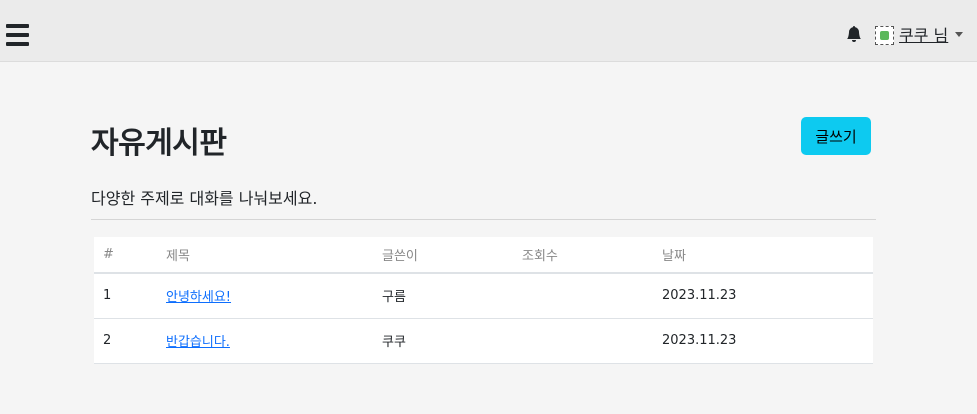  What do you see at coordinates (488, 31) in the screenshot?
I see `top-navbar: 쿠쿠 님` at bounding box center [488, 31].